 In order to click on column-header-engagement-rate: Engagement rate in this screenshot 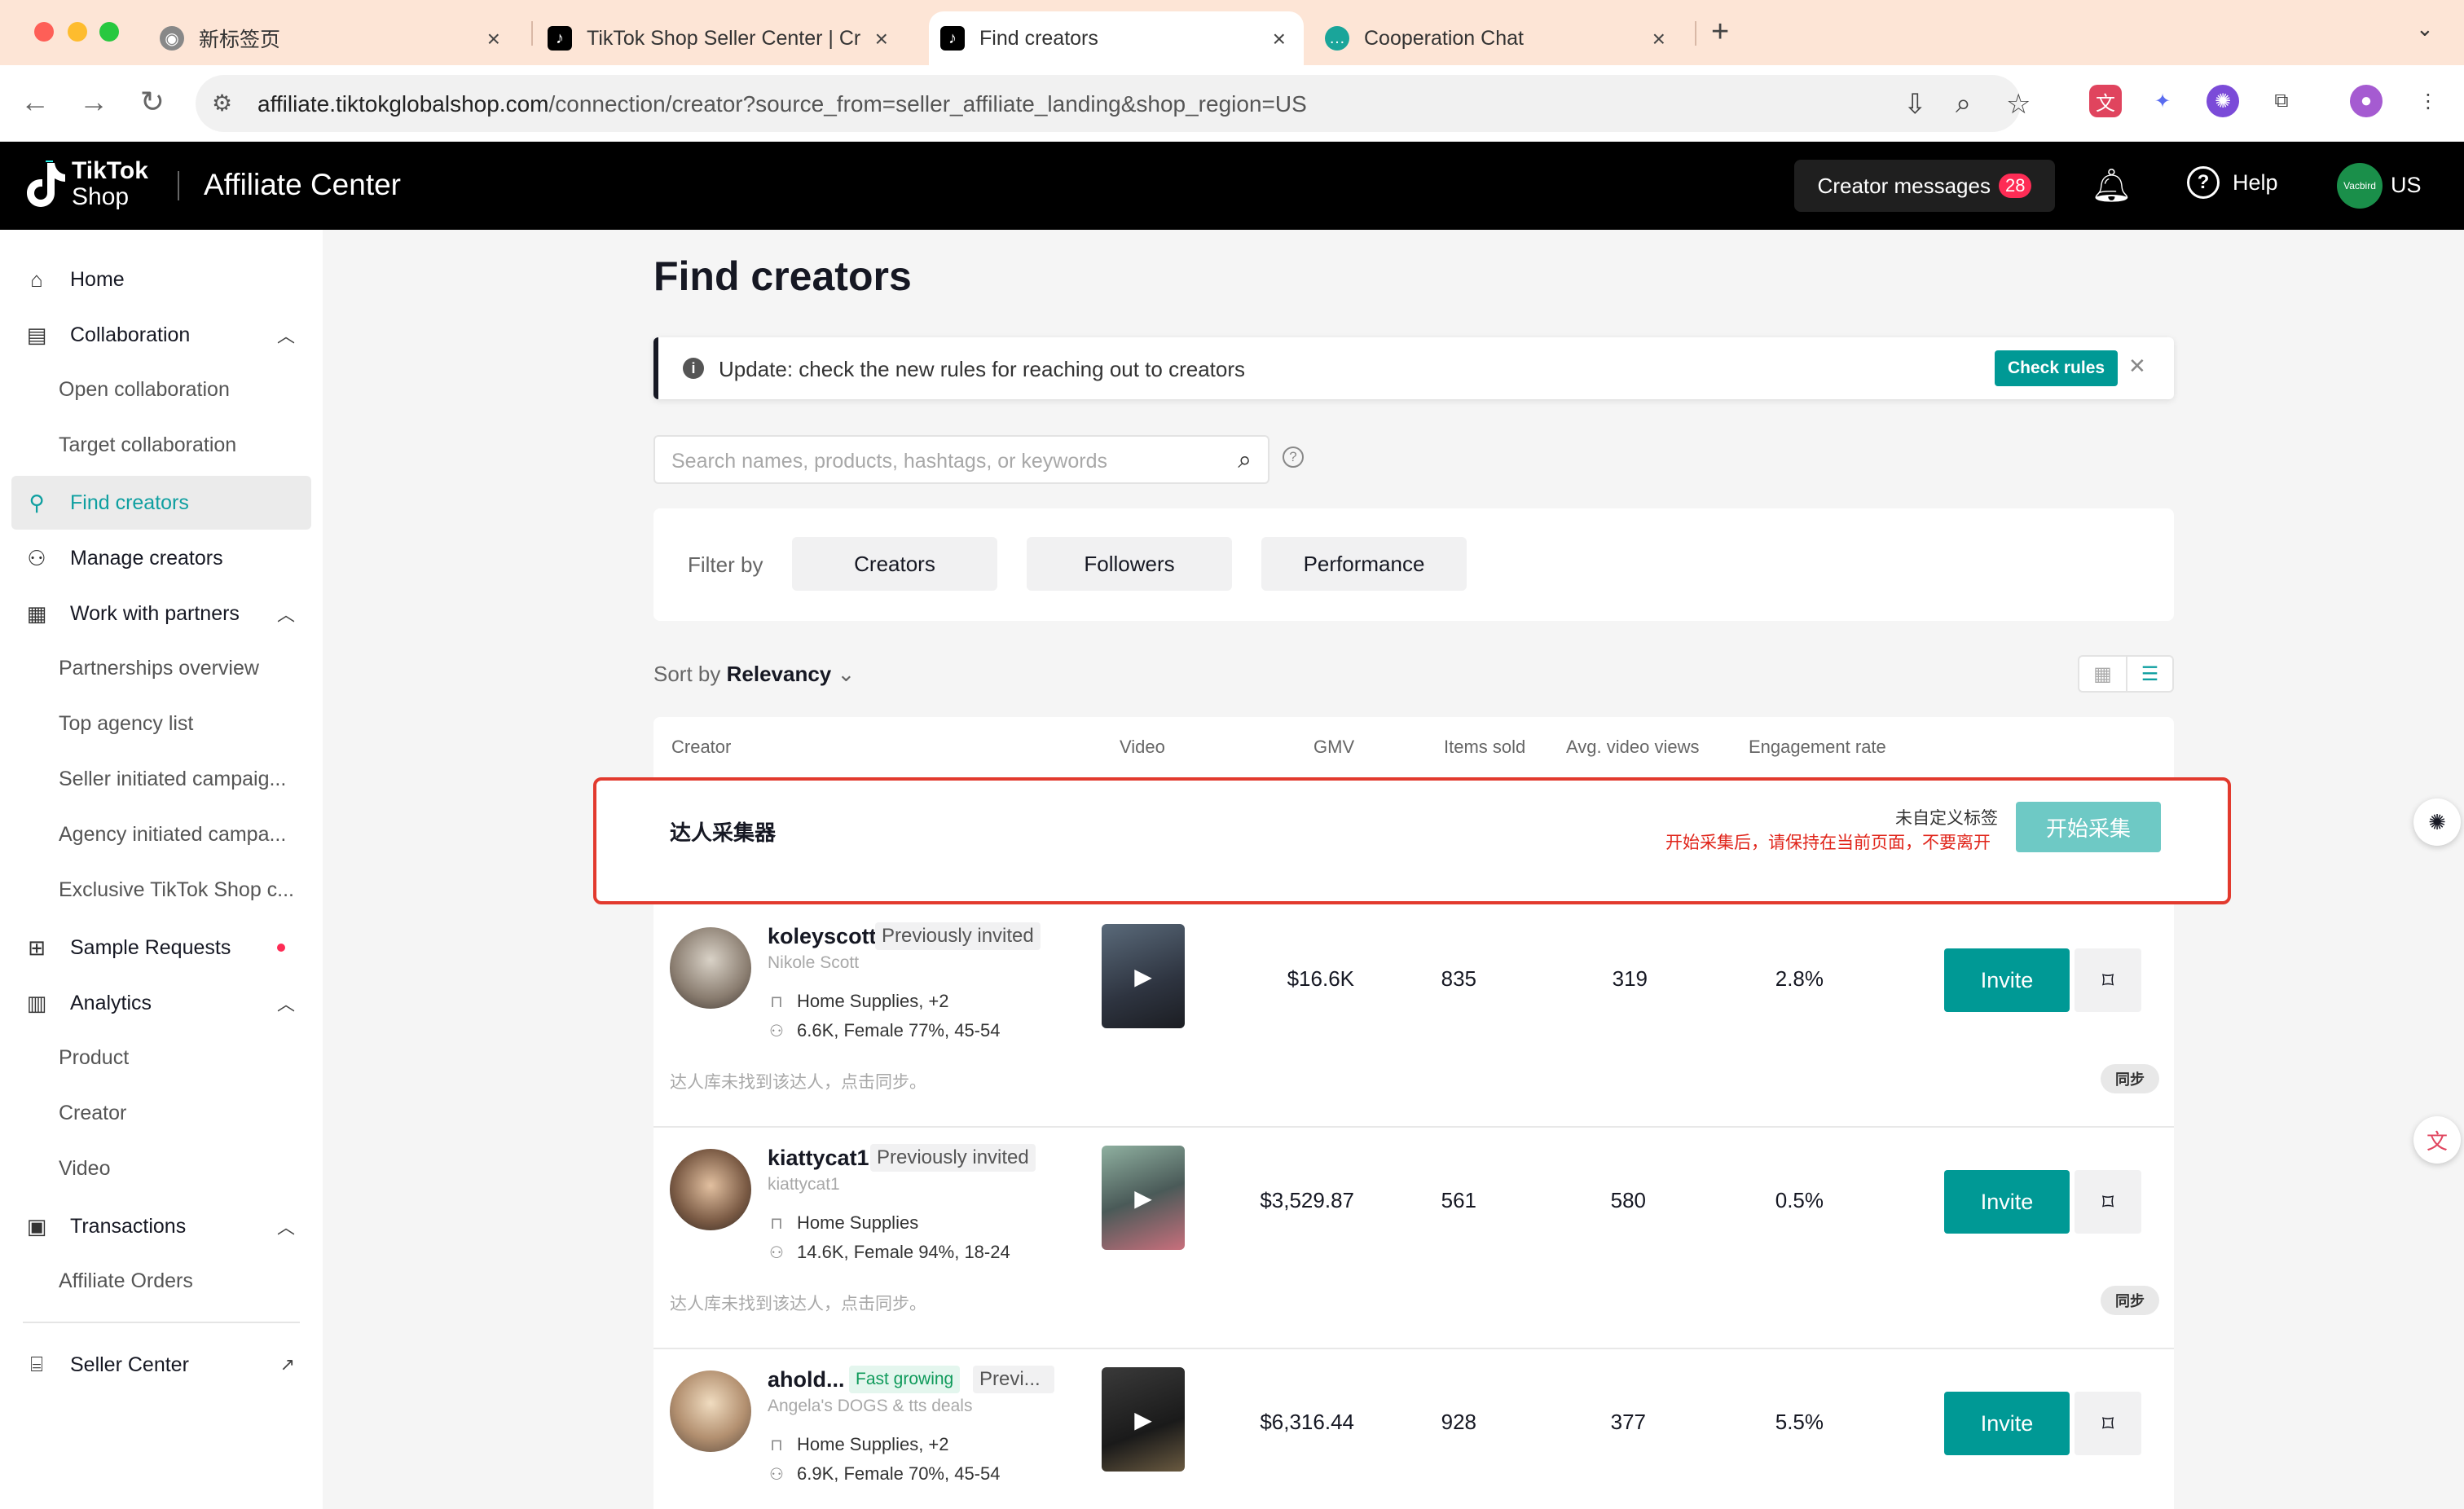, I will do `click(1817, 747)`.